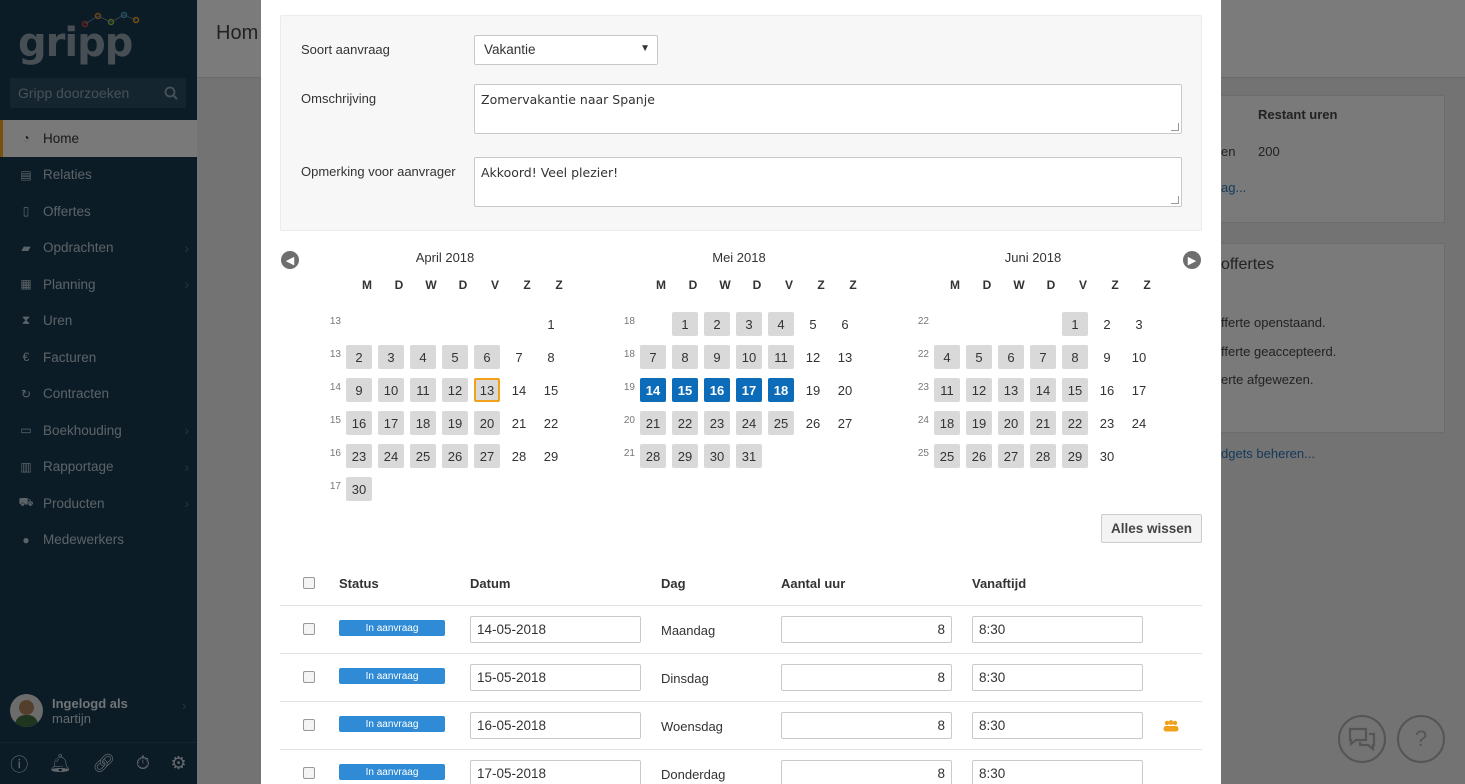  I want to click on prev-month-icon: ◀, so click(290, 260).